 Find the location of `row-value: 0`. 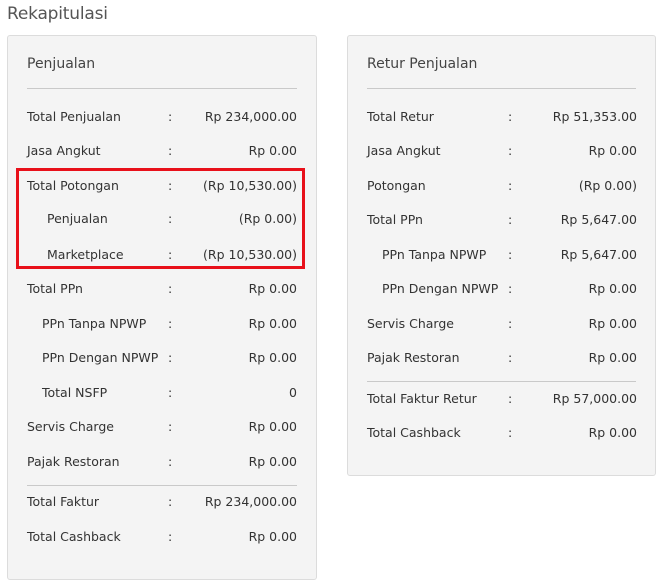

row-value: 0 is located at coordinates (293, 392).